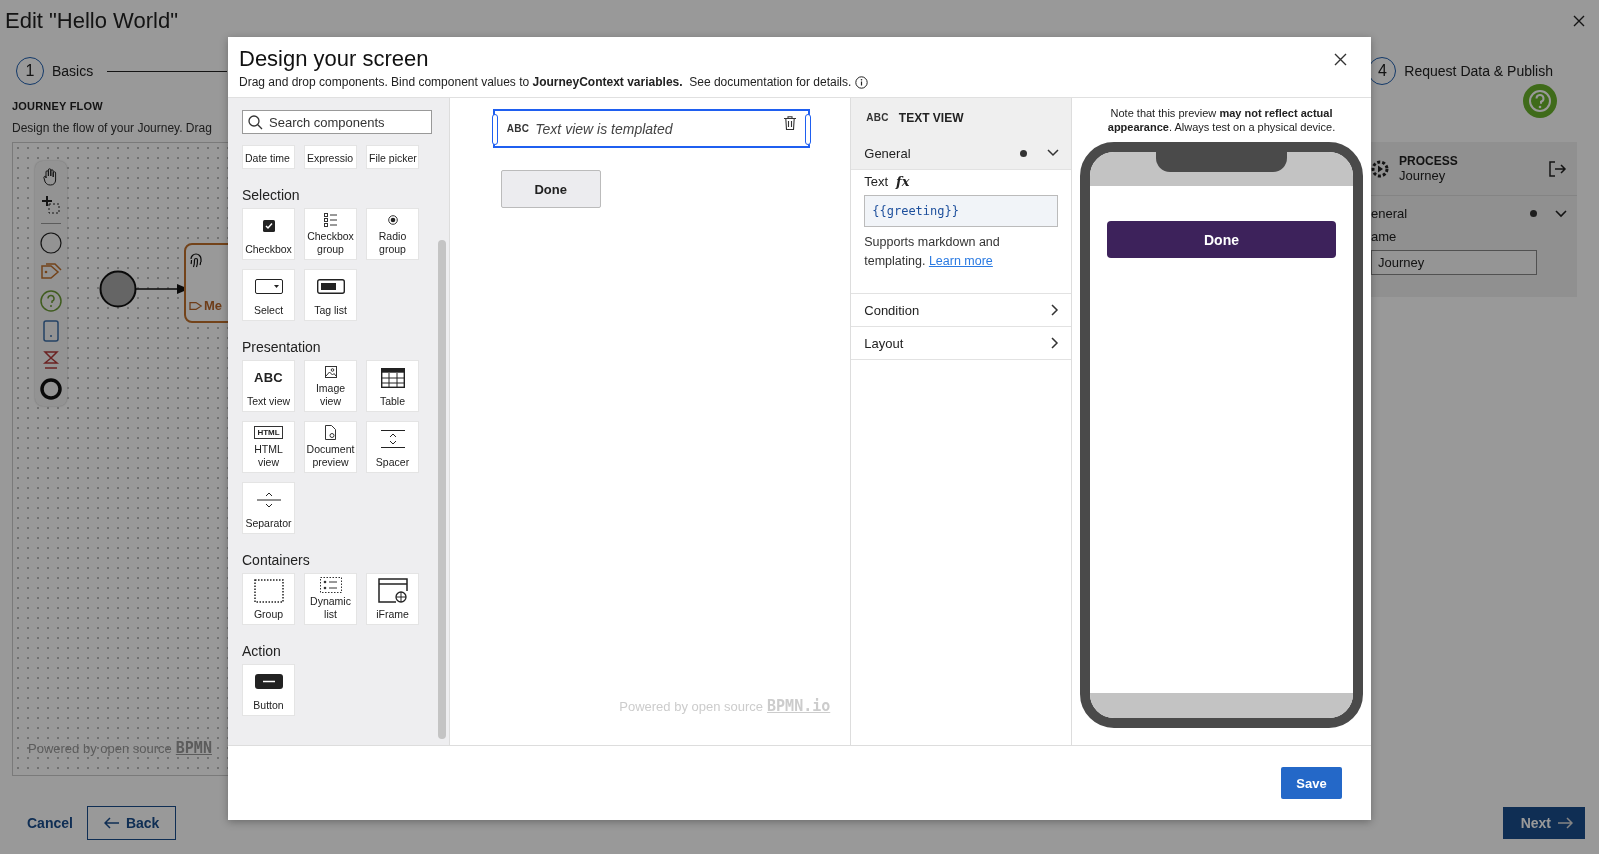 The image size is (1599, 854). I want to click on component-tile: HTML HTML view, so click(268, 447).